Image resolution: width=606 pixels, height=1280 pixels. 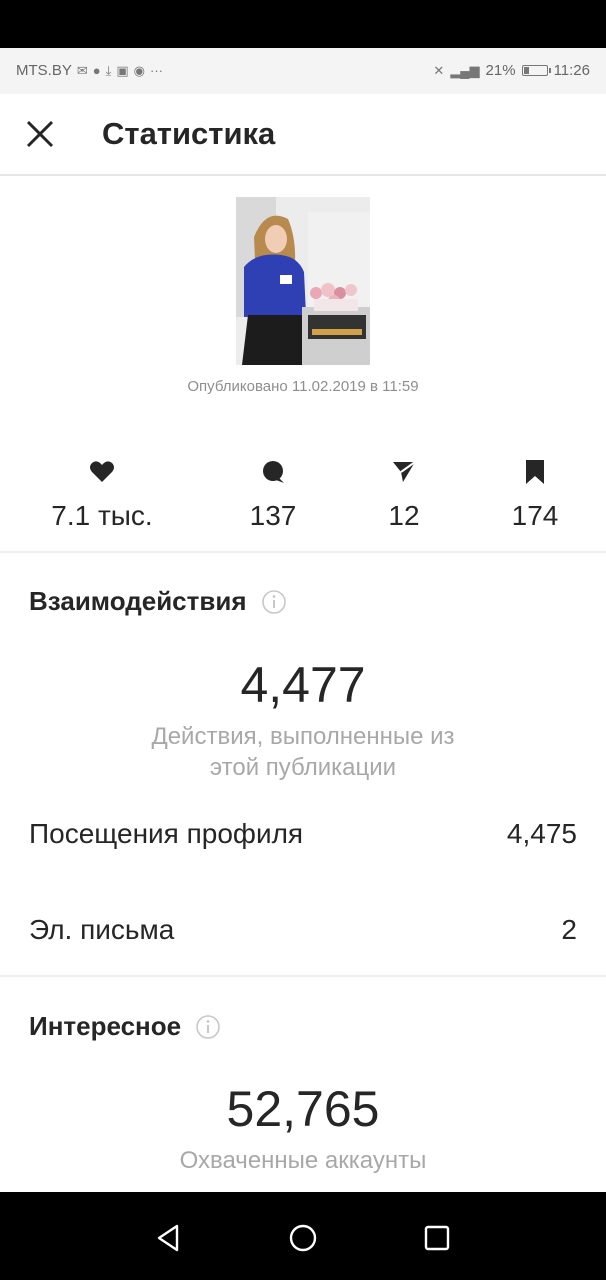 I want to click on post-photo, so click(x=303, y=281).